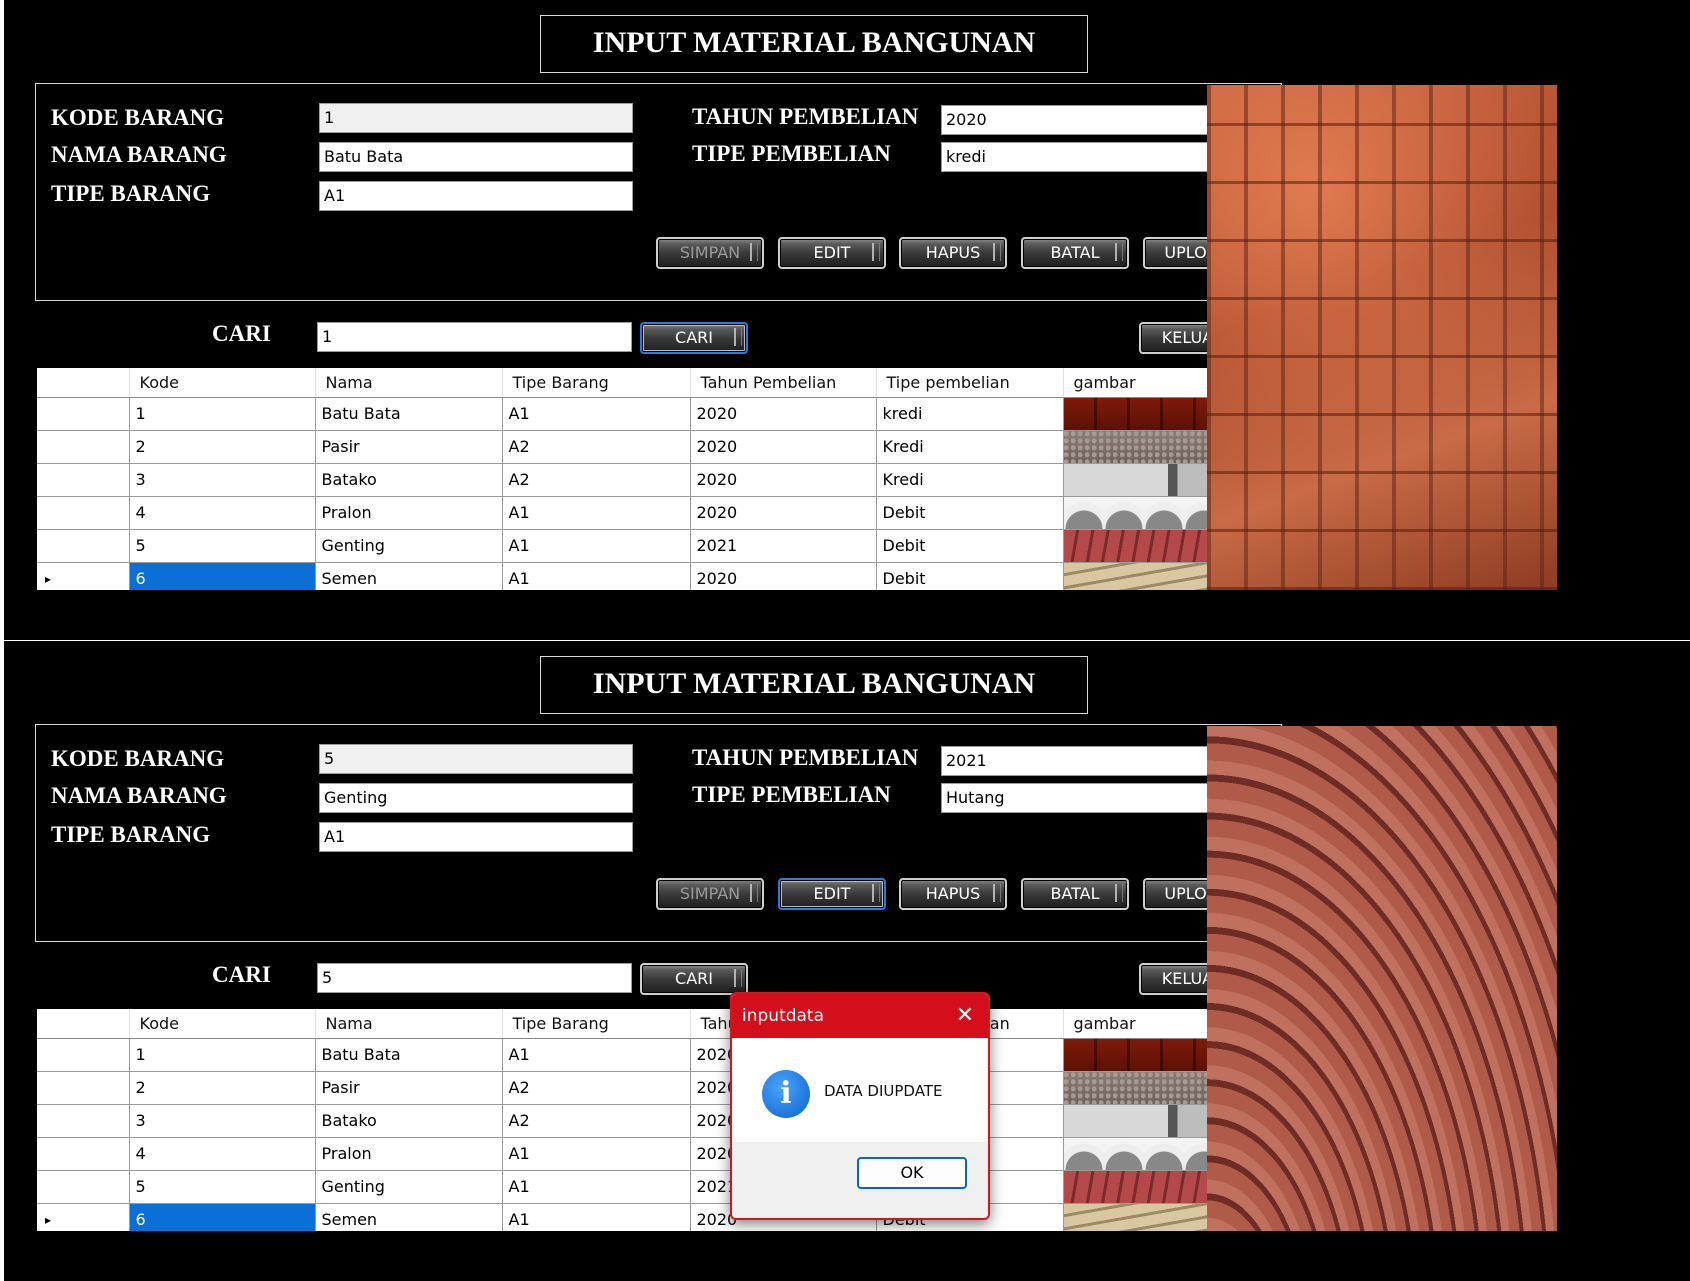 The width and height of the screenshot is (1690, 1281). Describe the element at coordinates (970, 414) in the screenshot. I see `cell-tipe-pembelian: kredi` at that location.